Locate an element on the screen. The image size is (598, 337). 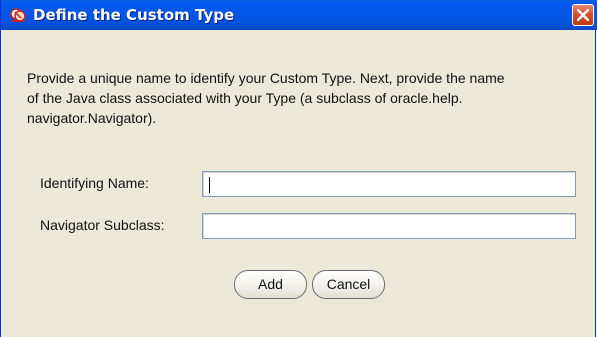
app-icon is located at coordinates (18, 15).